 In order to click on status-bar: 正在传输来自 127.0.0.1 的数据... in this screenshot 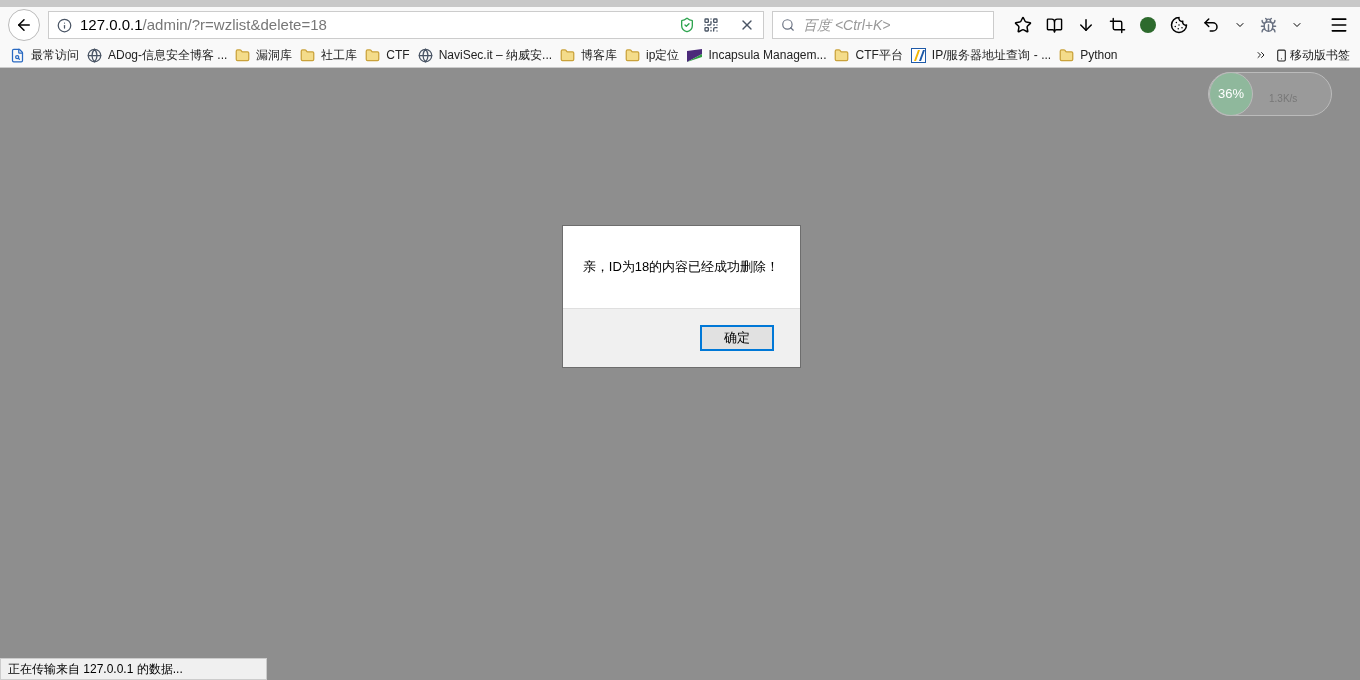, I will do `click(133, 669)`.